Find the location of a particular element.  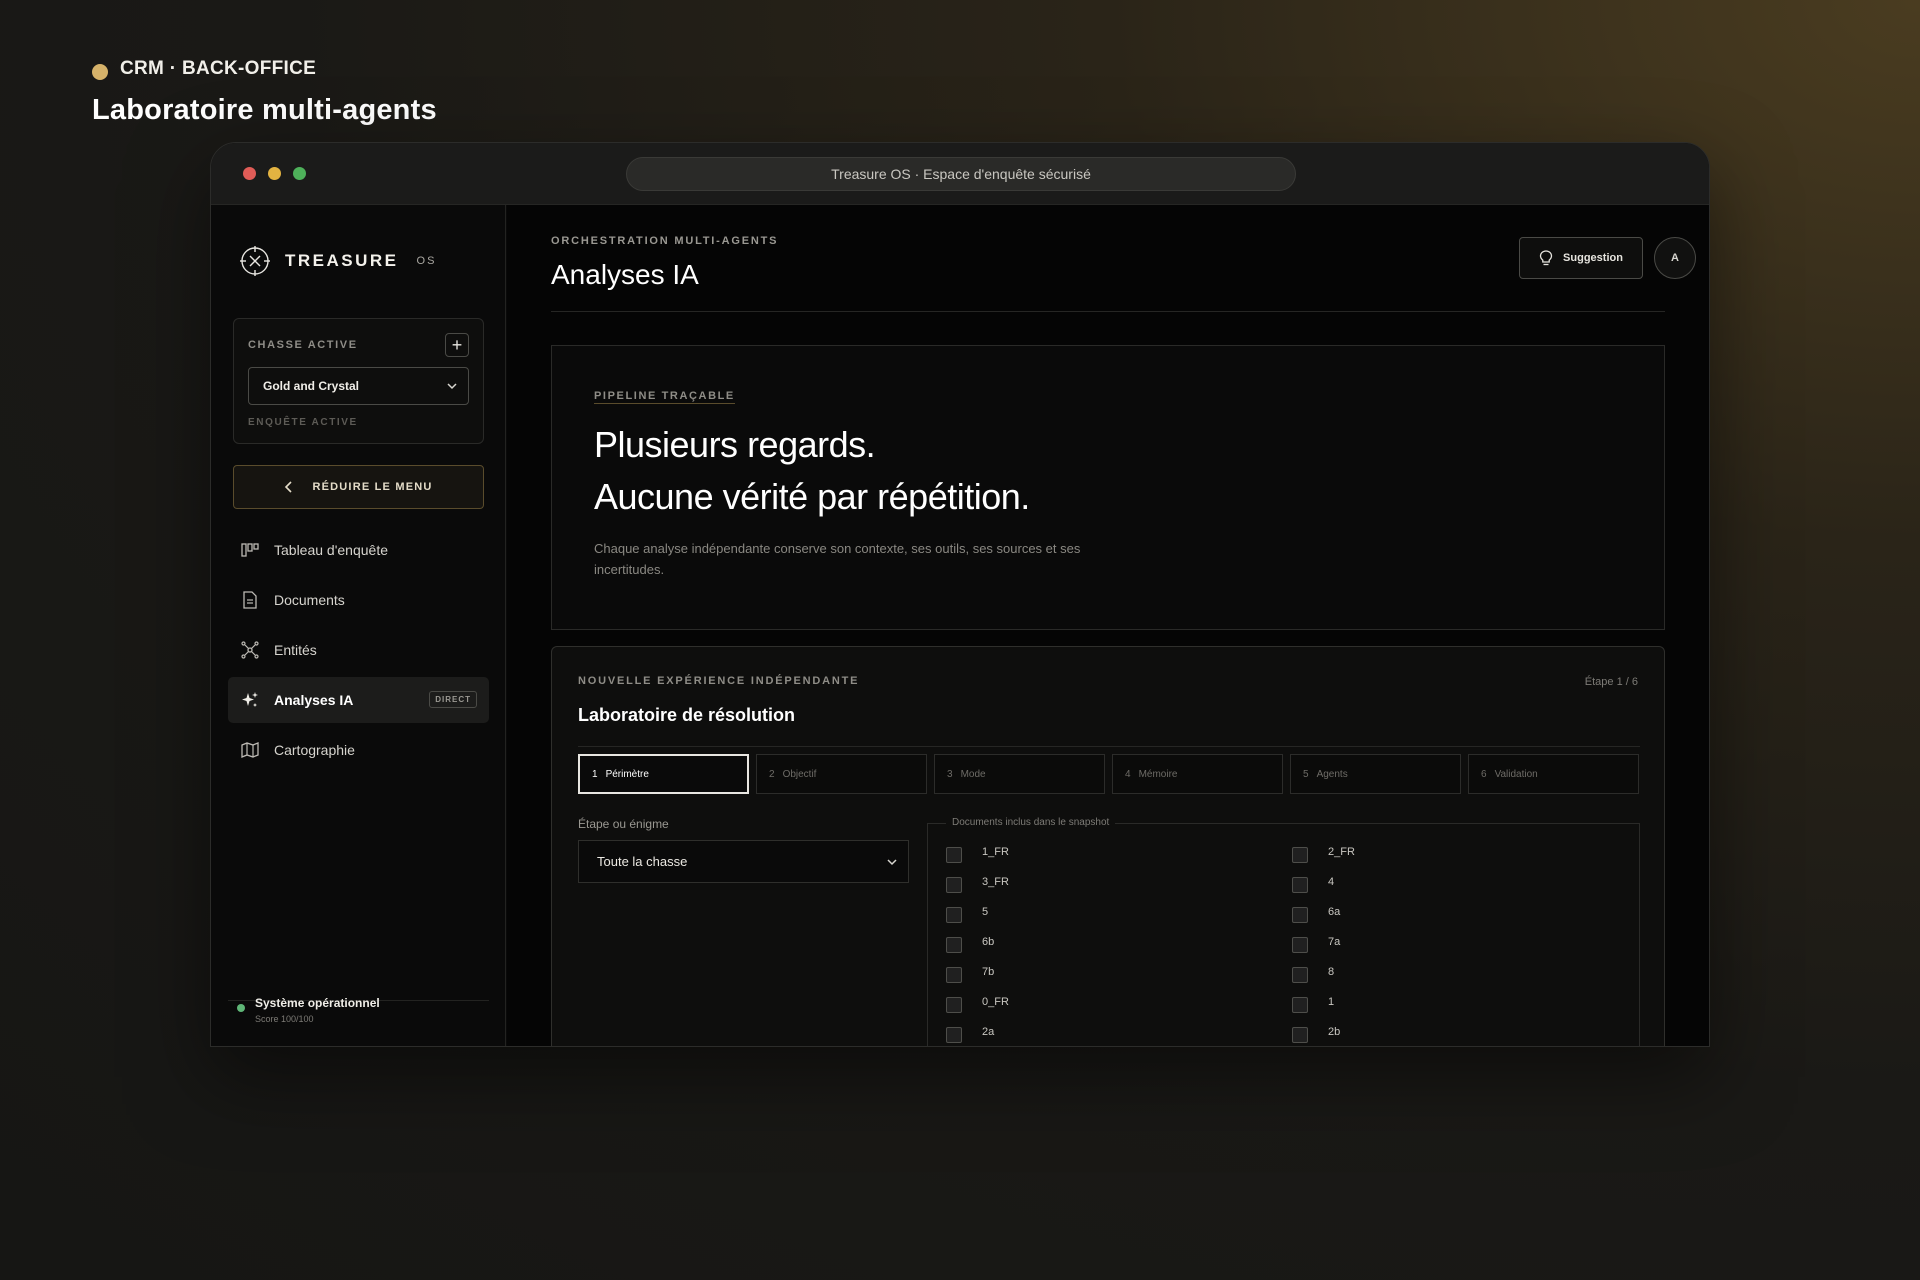

document-label: 6b is located at coordinates (988, 942).